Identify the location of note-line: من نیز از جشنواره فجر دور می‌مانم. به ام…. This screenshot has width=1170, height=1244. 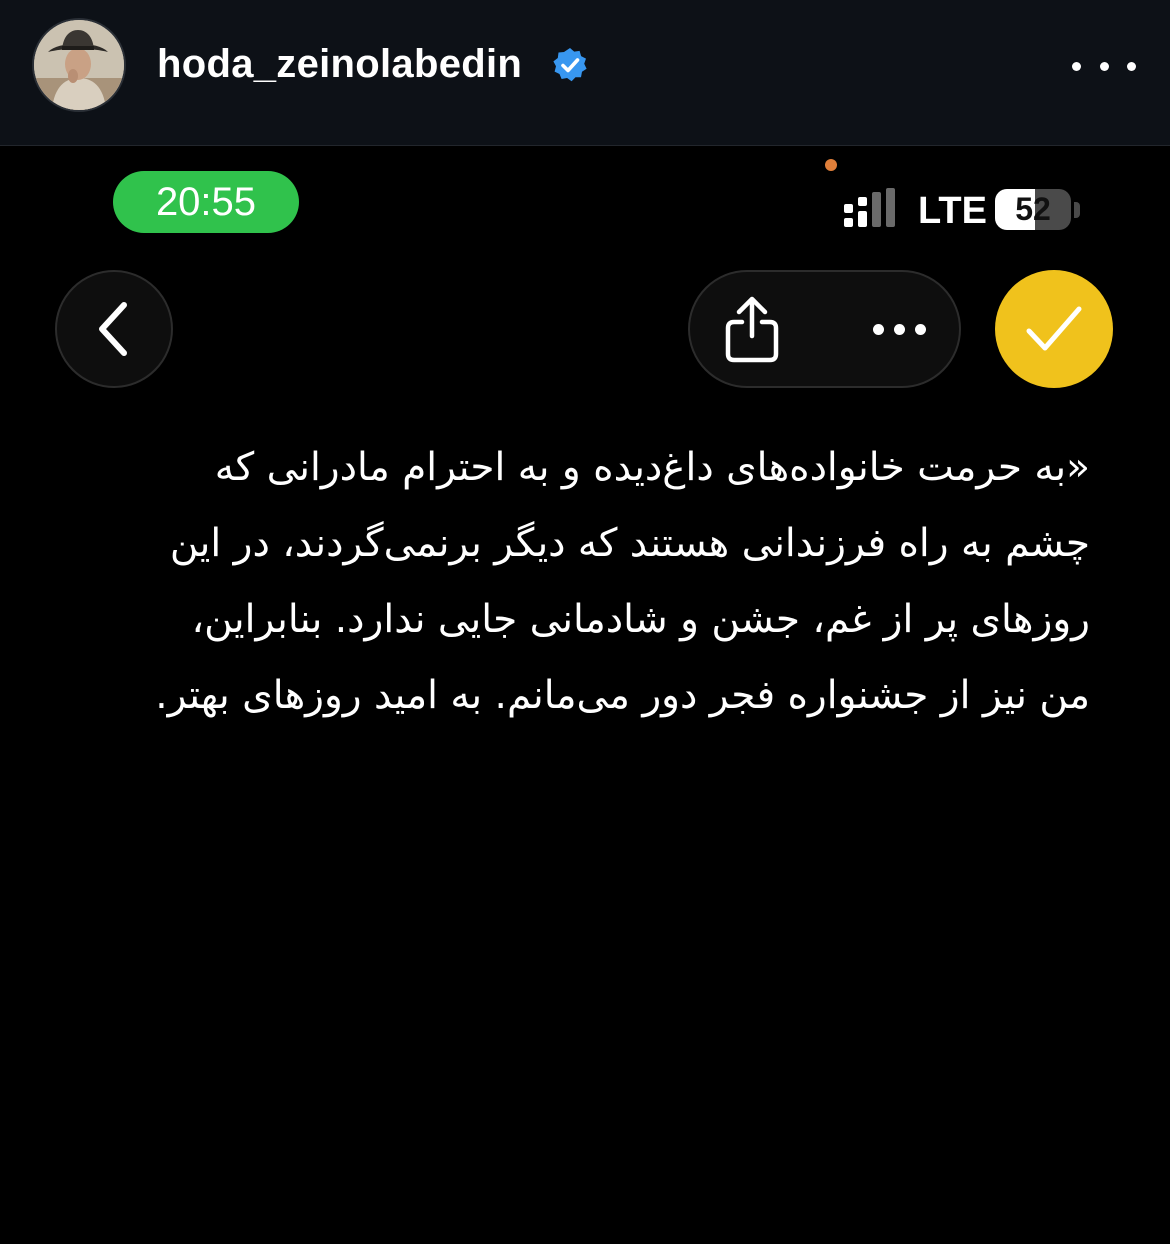
(622, 695).